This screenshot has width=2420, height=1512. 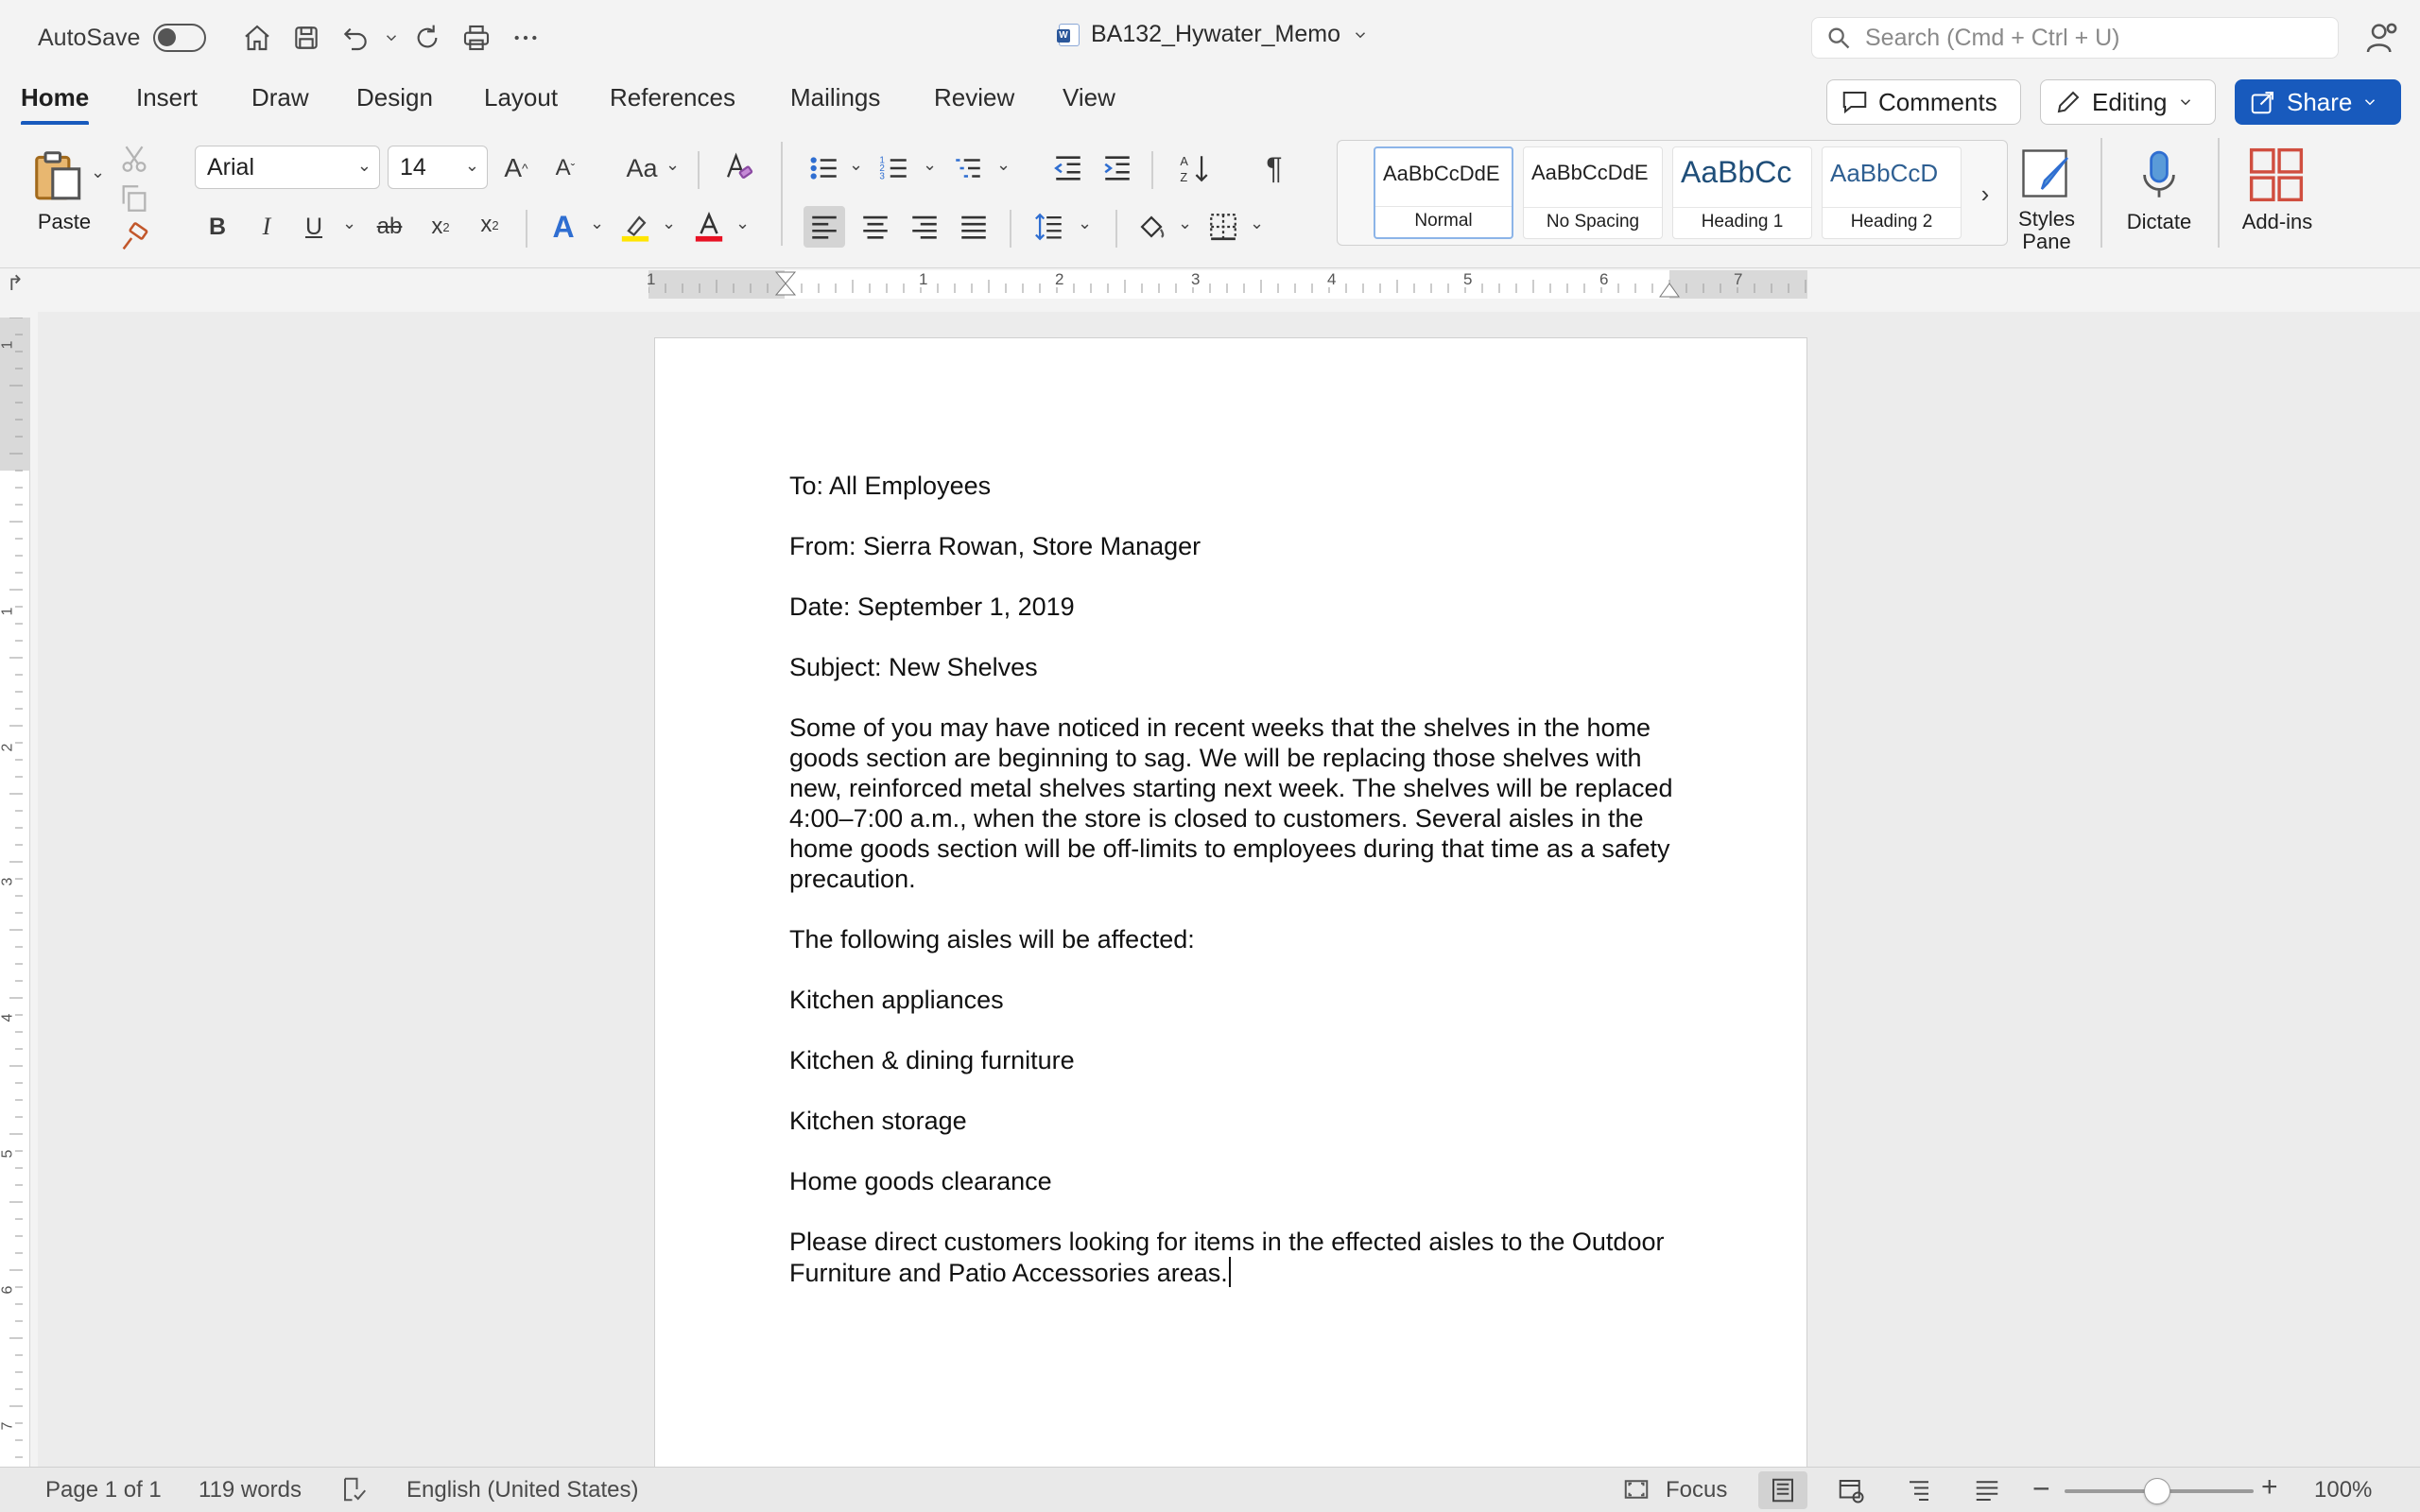 What do you see at coordinates (1669, 289) in the screenshot?
I see `right-indent-marker` at bounding box center [1669, 289].